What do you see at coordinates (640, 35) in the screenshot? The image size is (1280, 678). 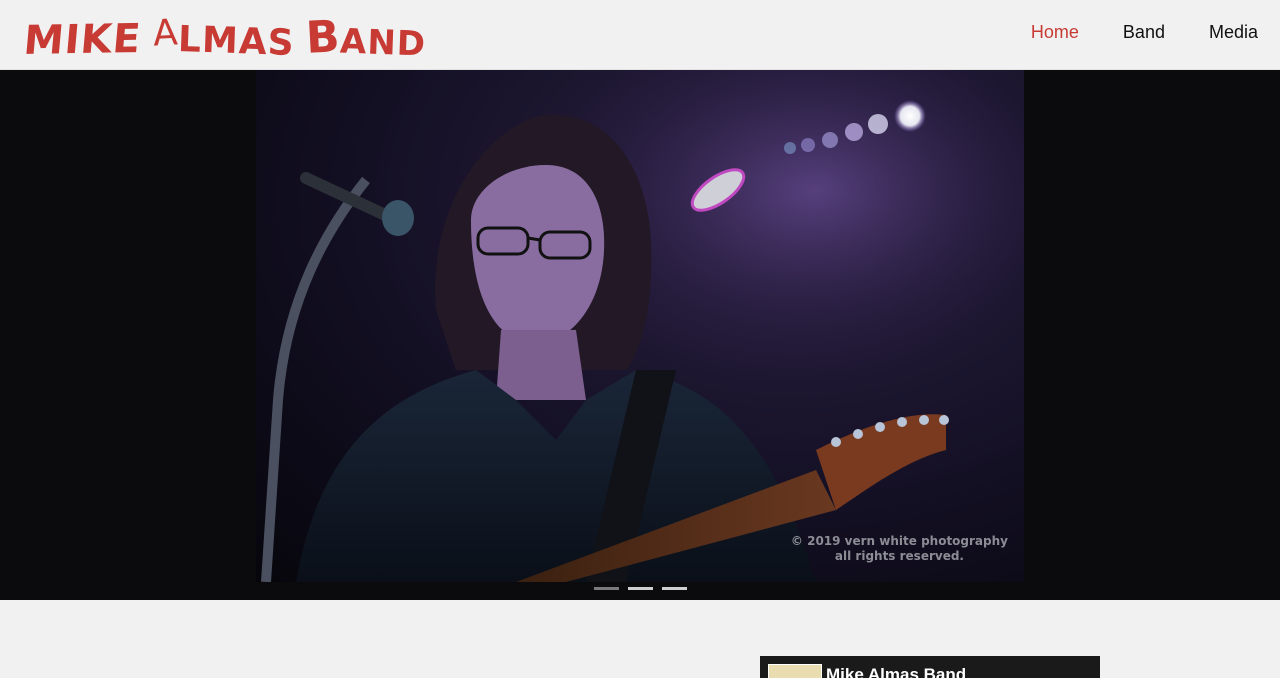 I see `site-header: MIKE A LMAS B AND Home Band Media` at bounding box center [640, 35].